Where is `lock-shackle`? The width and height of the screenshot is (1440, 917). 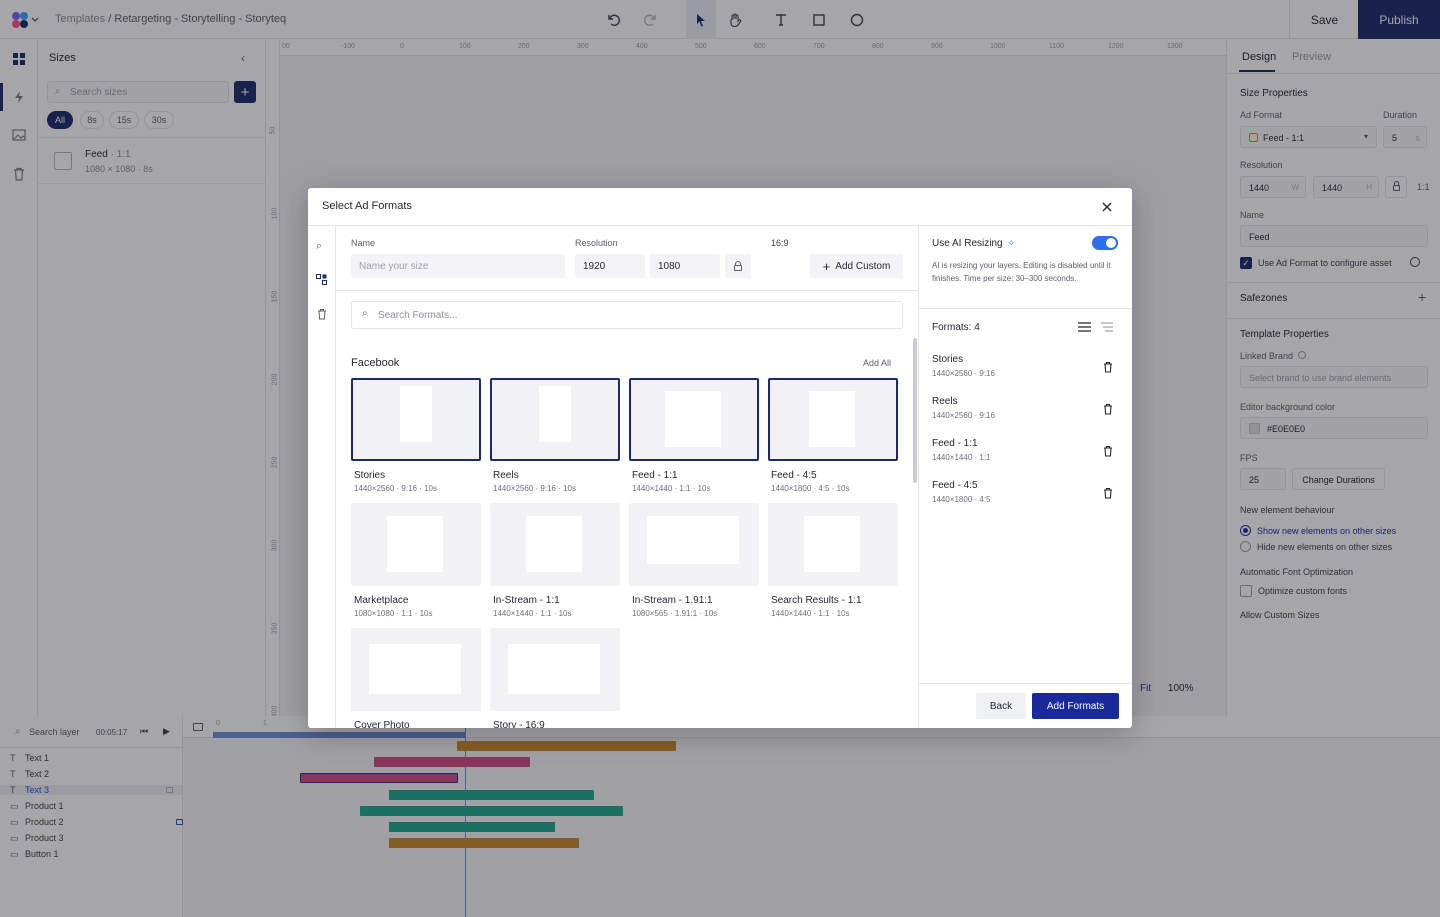 lock-shackle is located at coordinates (738, 263).